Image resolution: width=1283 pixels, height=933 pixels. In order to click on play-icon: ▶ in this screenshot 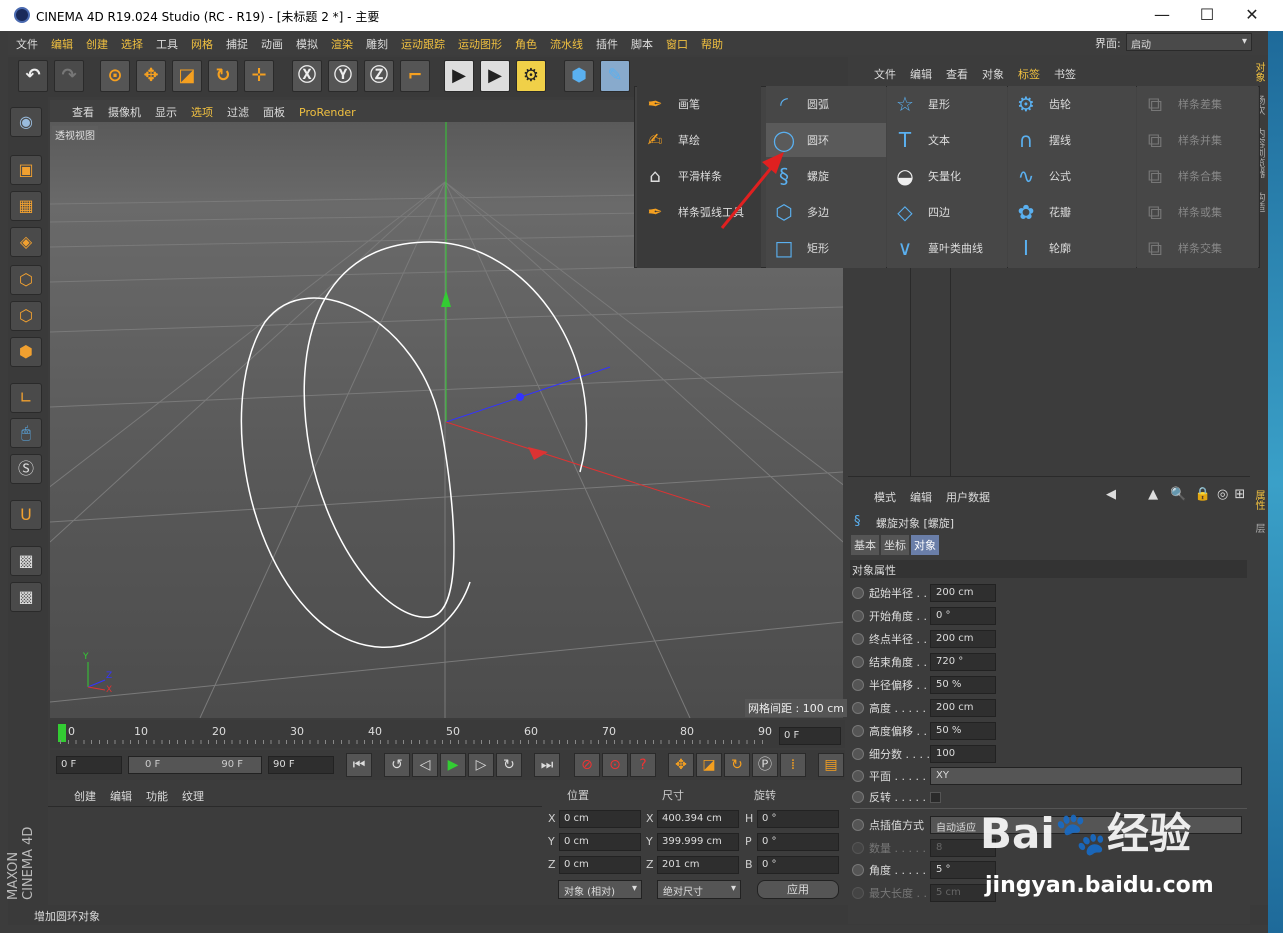, I will do `click(453, 765)`.